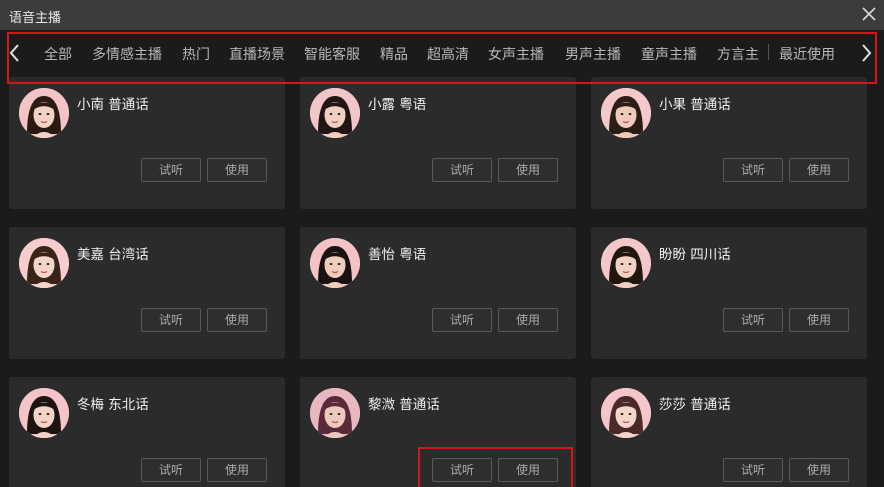 This screenshot has height=487, width=884. I want to click on voice-name: 小南 普通话, so click(113, 105).